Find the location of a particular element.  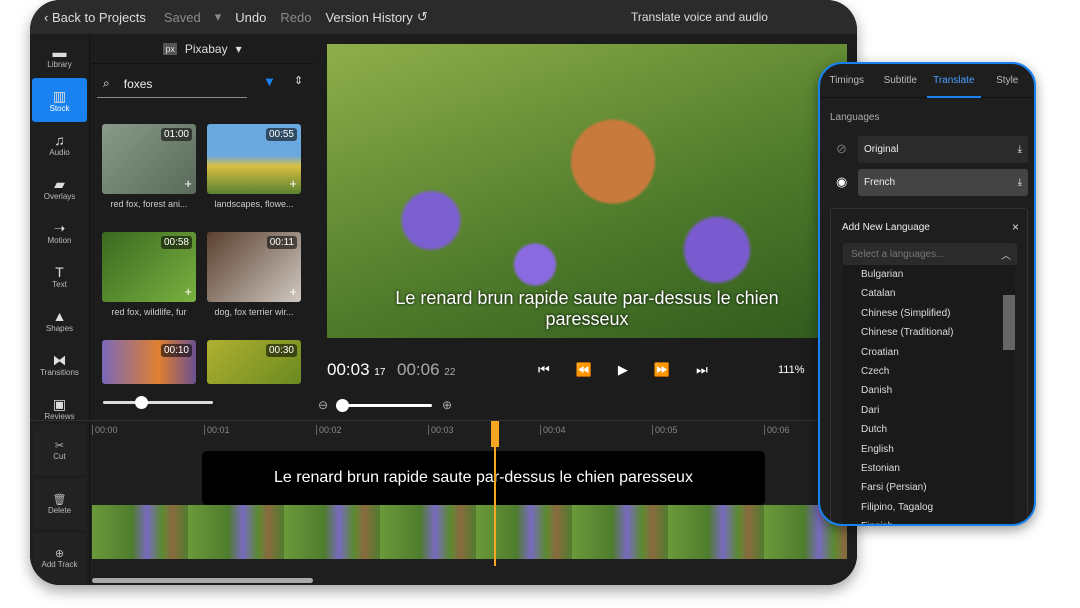

video-track is located at coordinates (469, 532).